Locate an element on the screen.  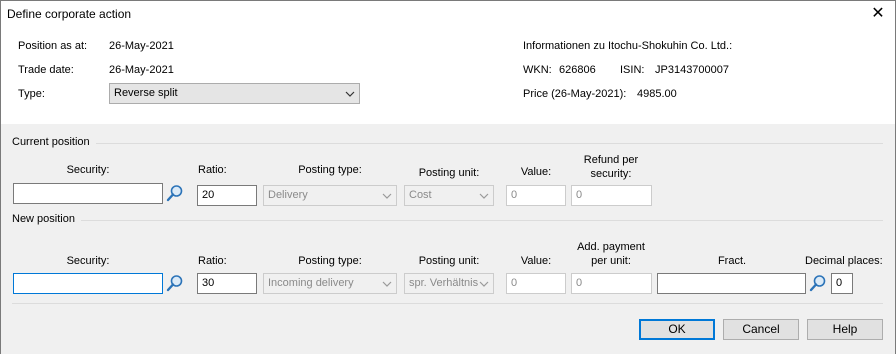
isin-label: ISIN: is located at coordinates (632, 70).